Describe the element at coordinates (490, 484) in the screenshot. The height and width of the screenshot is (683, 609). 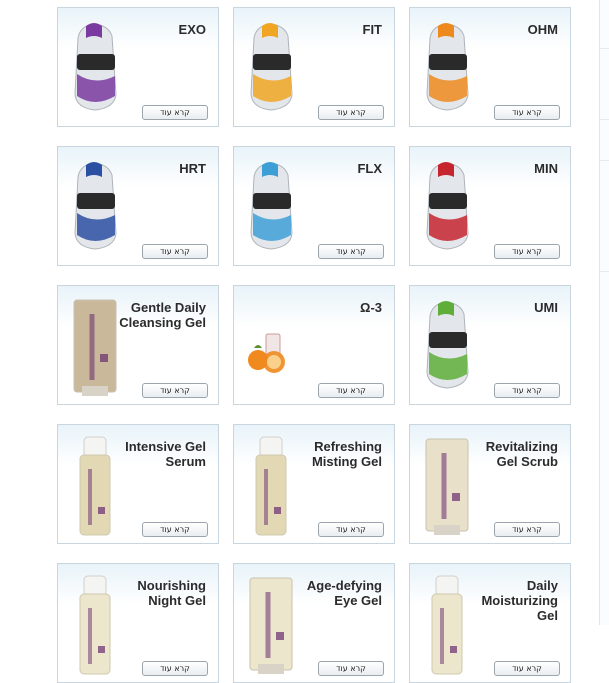
I see `product-card: Revitalizing Gel Scrub קרא עוד` at that location.